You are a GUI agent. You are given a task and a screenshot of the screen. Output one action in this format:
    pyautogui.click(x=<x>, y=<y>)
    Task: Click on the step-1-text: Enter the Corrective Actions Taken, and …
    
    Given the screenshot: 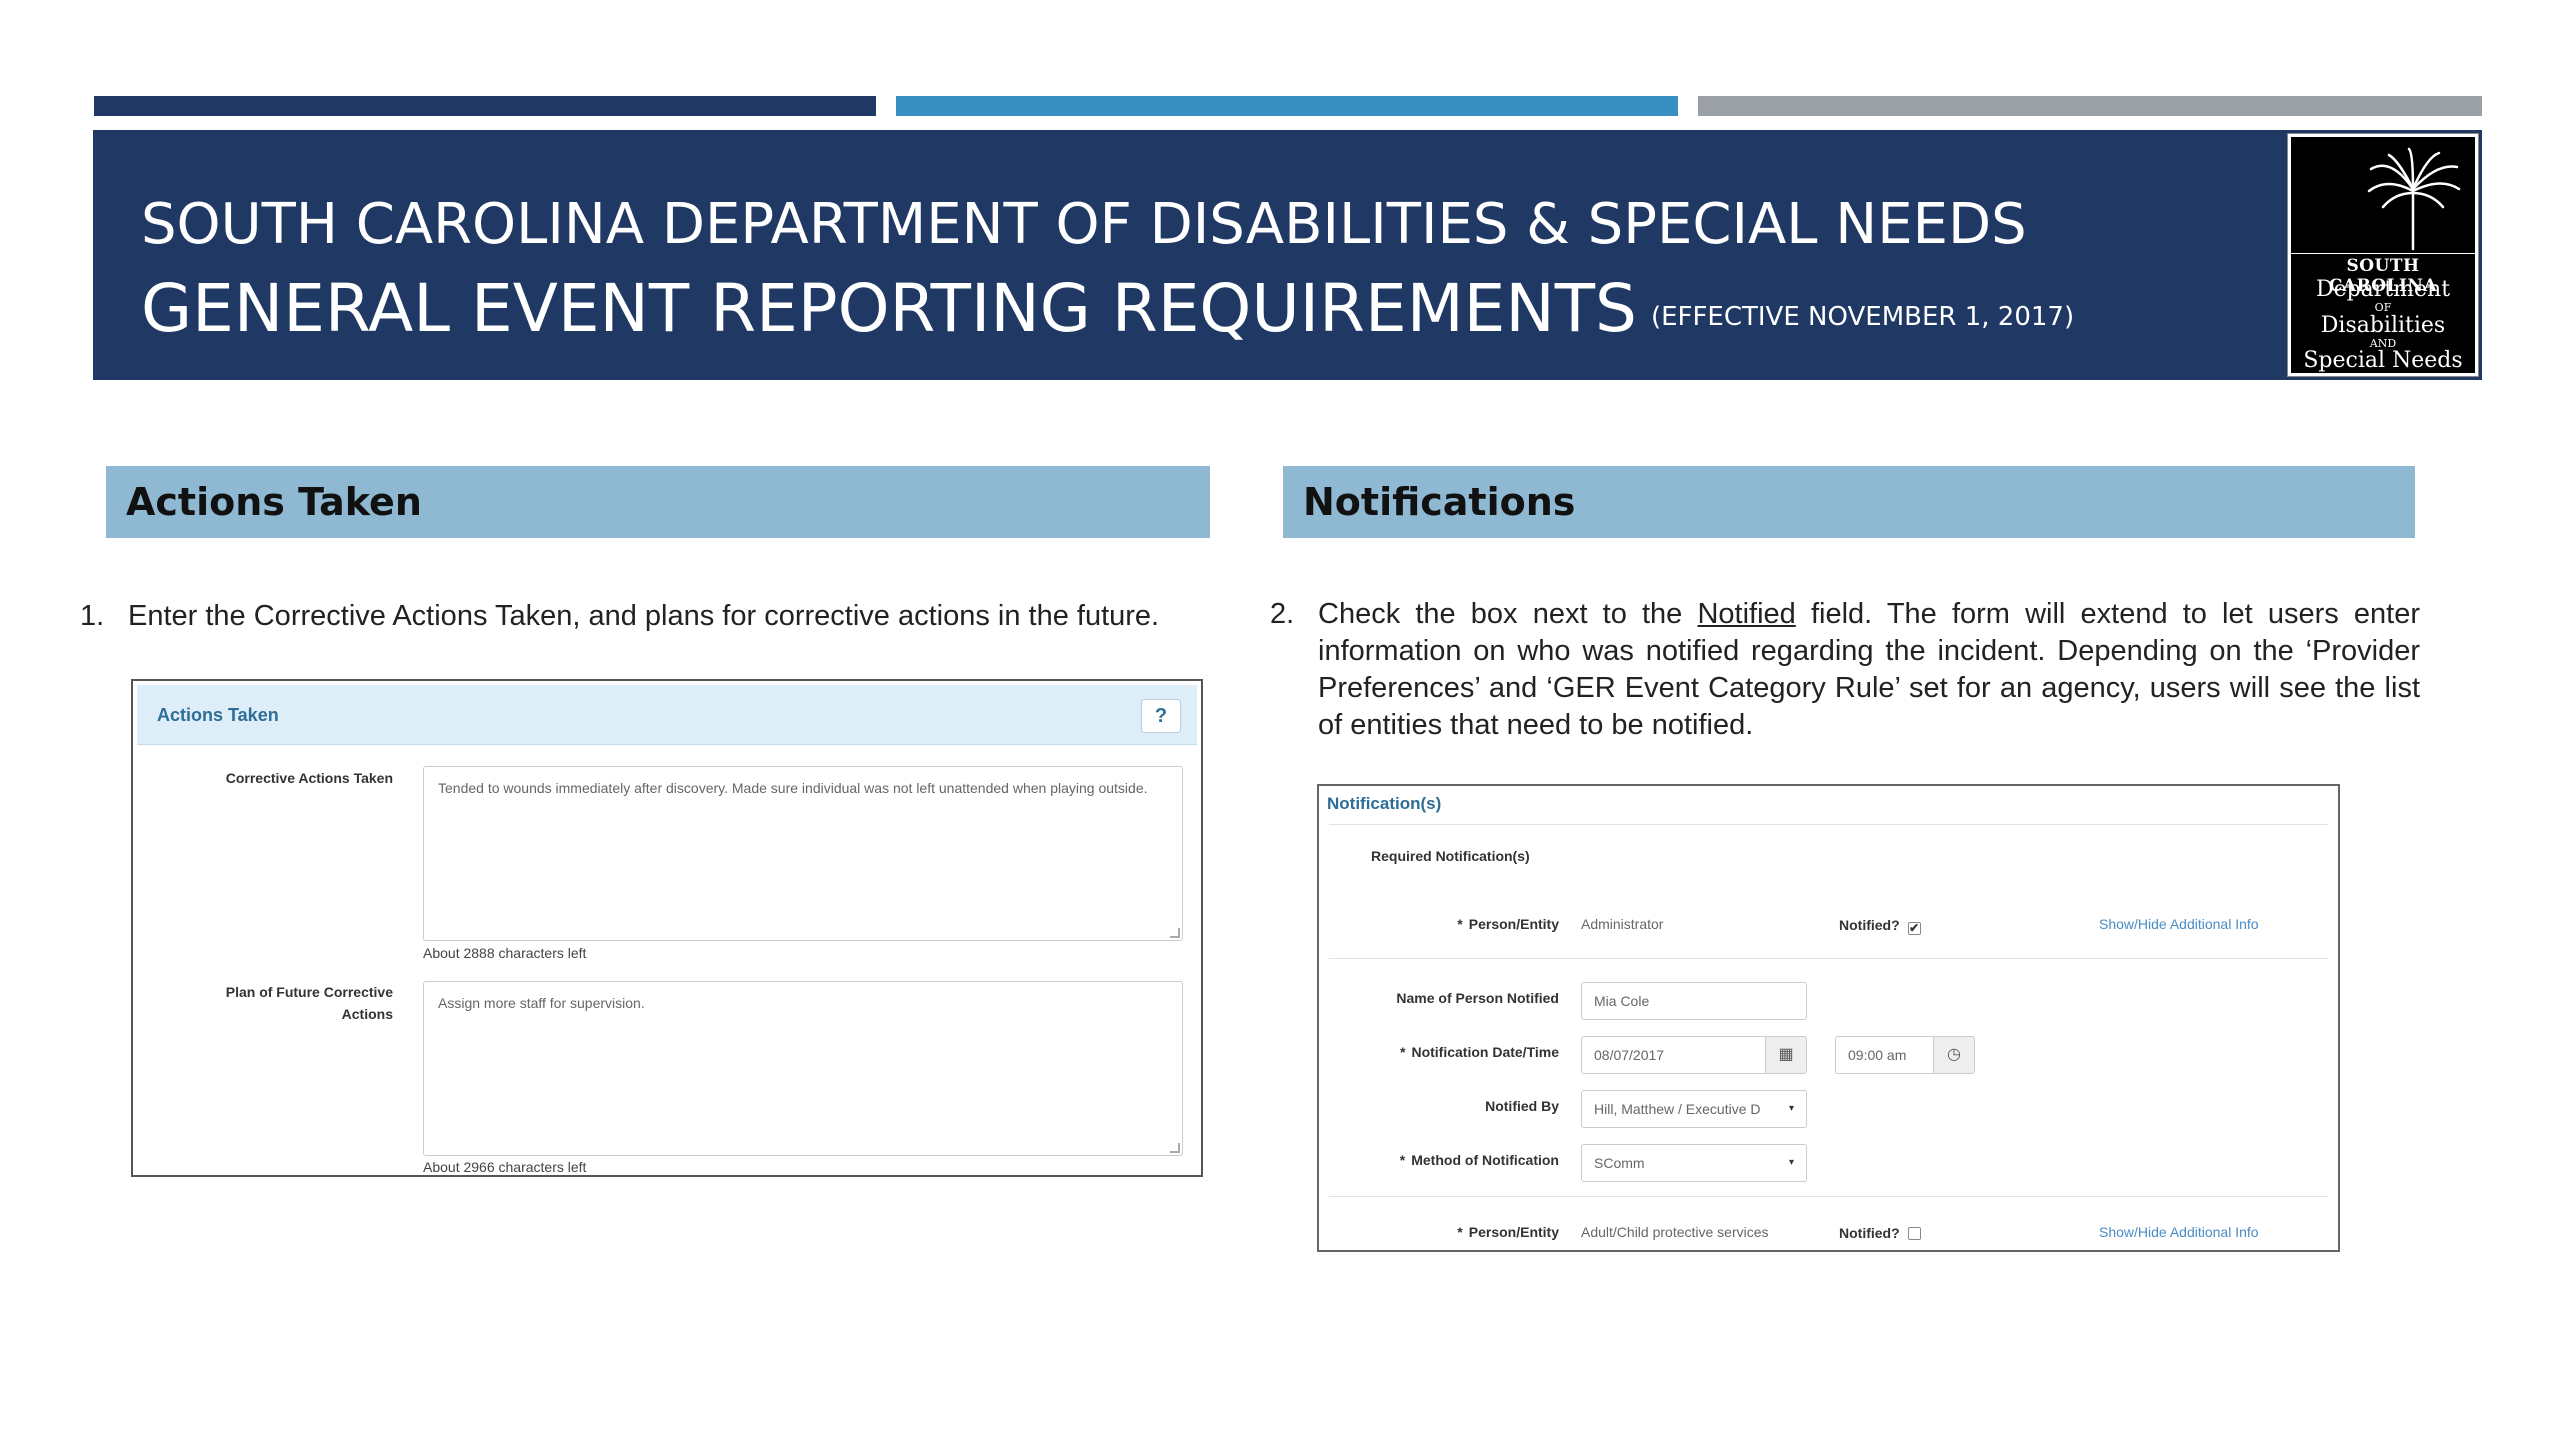 What is the action you would take?
    pyautogui.click(x=644, y=616)
    